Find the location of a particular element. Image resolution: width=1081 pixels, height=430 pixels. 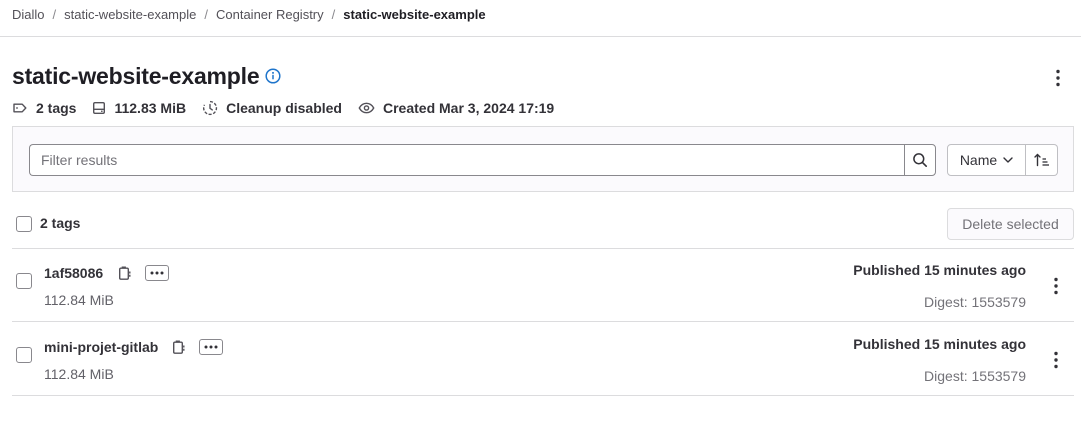

cleanup-status: Cleanup disabled is located at coordinates (284, 108).